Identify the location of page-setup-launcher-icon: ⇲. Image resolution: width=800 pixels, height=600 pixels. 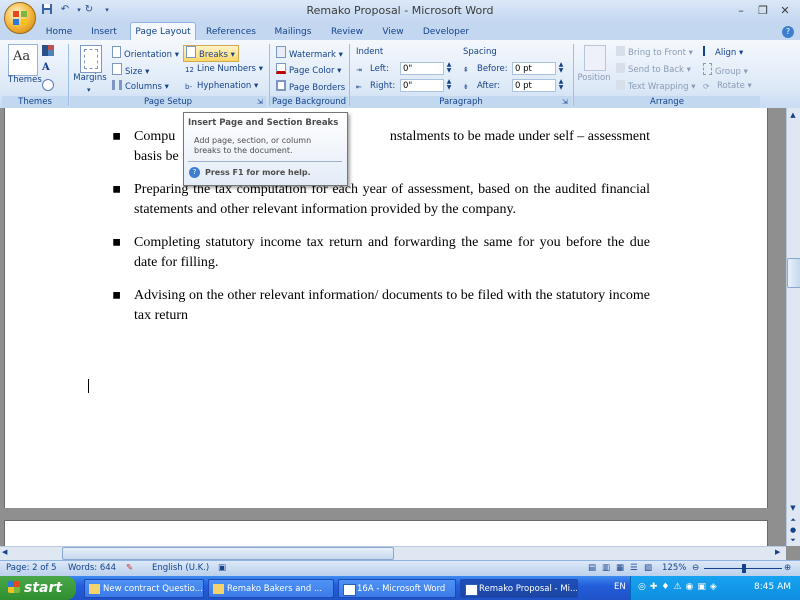
(260, 102).